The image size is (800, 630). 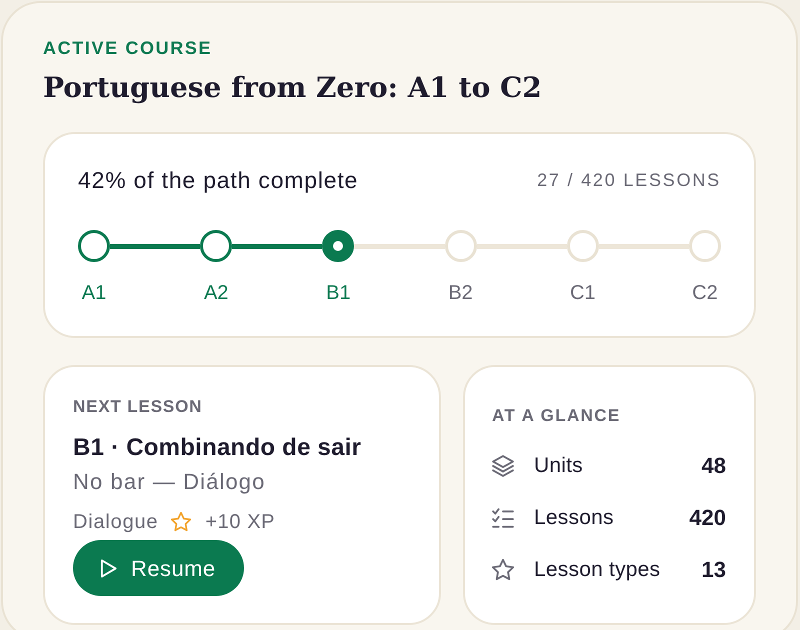 What do you see at coordinates (138, 407) in the screenshot?
I see `next-lesson-heading: NEXT LESSON` at bounding box center [138, 407].